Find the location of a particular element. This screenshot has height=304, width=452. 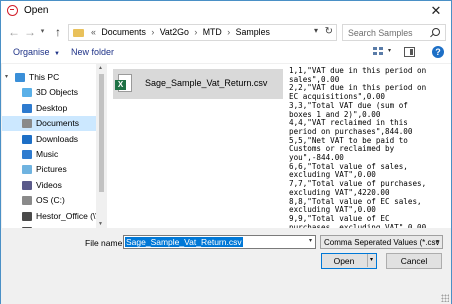

breadcrumb-mtd: MTD is located at coordinates (212, 32).